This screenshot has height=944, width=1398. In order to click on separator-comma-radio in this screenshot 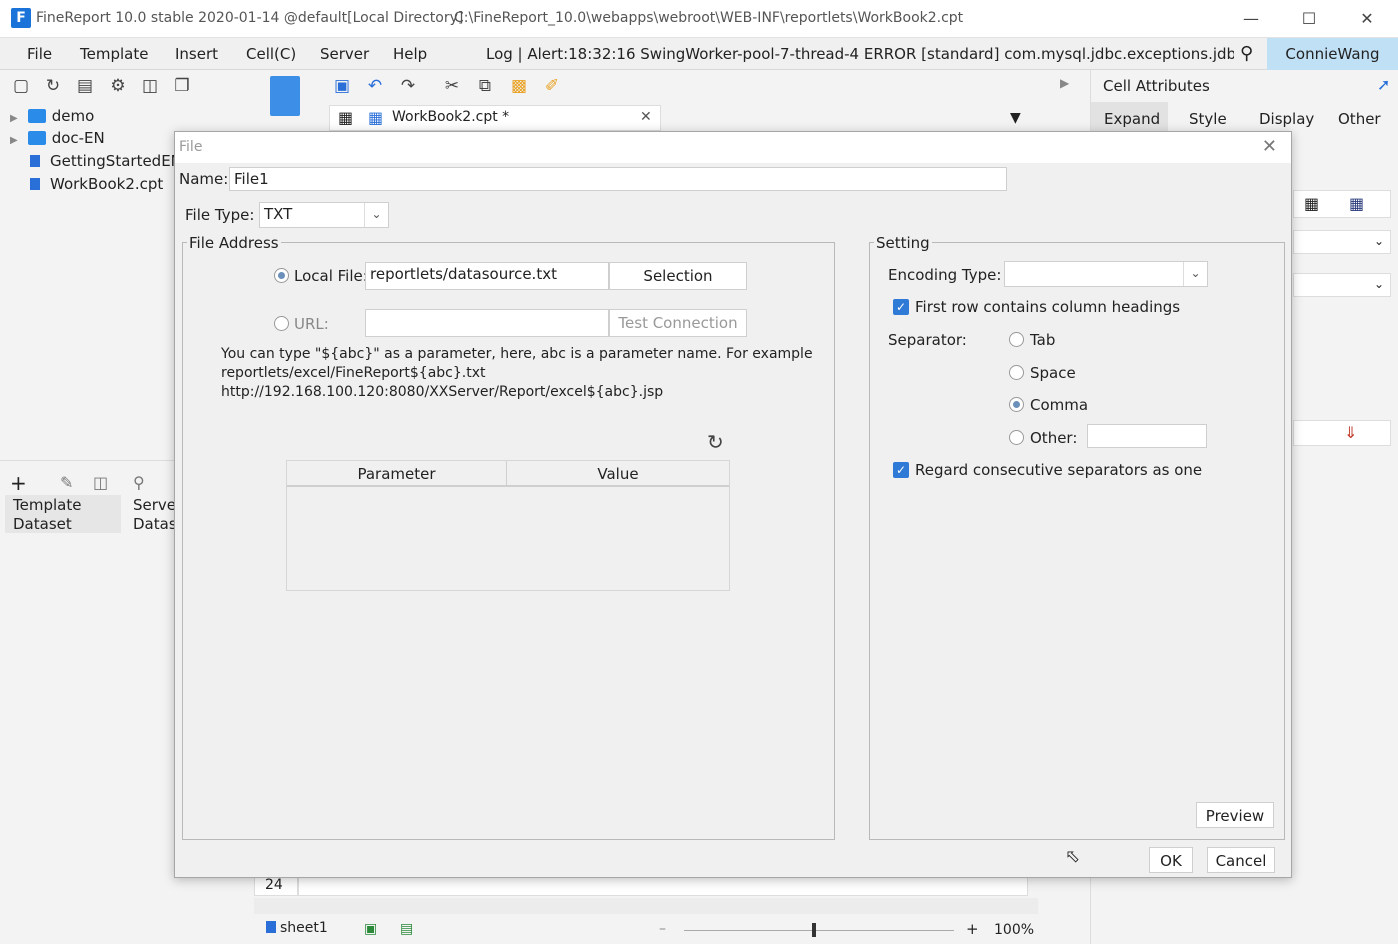, I will do `click(1016, 404)`.